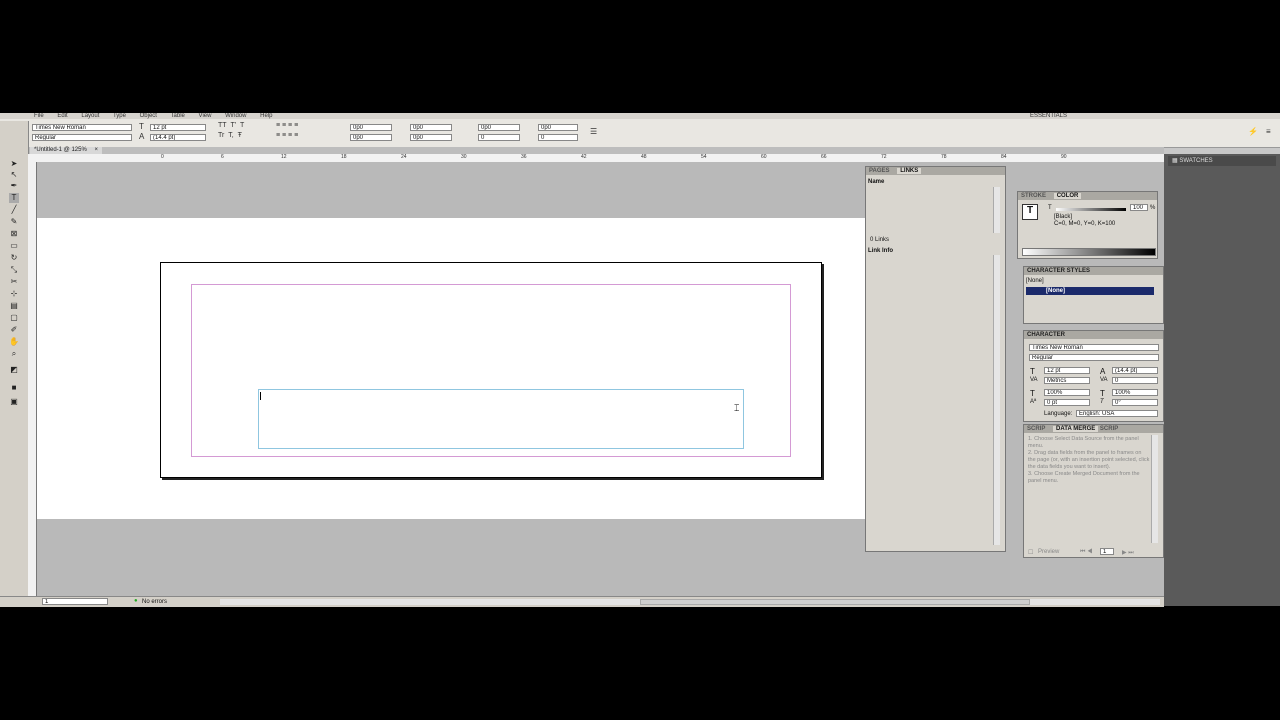 Image resolution: width=1280 pixels, height=720 pixels. Describe the element at coordinates (344, 157) in the screenshot. I see `ruler-label: 18` at that location.